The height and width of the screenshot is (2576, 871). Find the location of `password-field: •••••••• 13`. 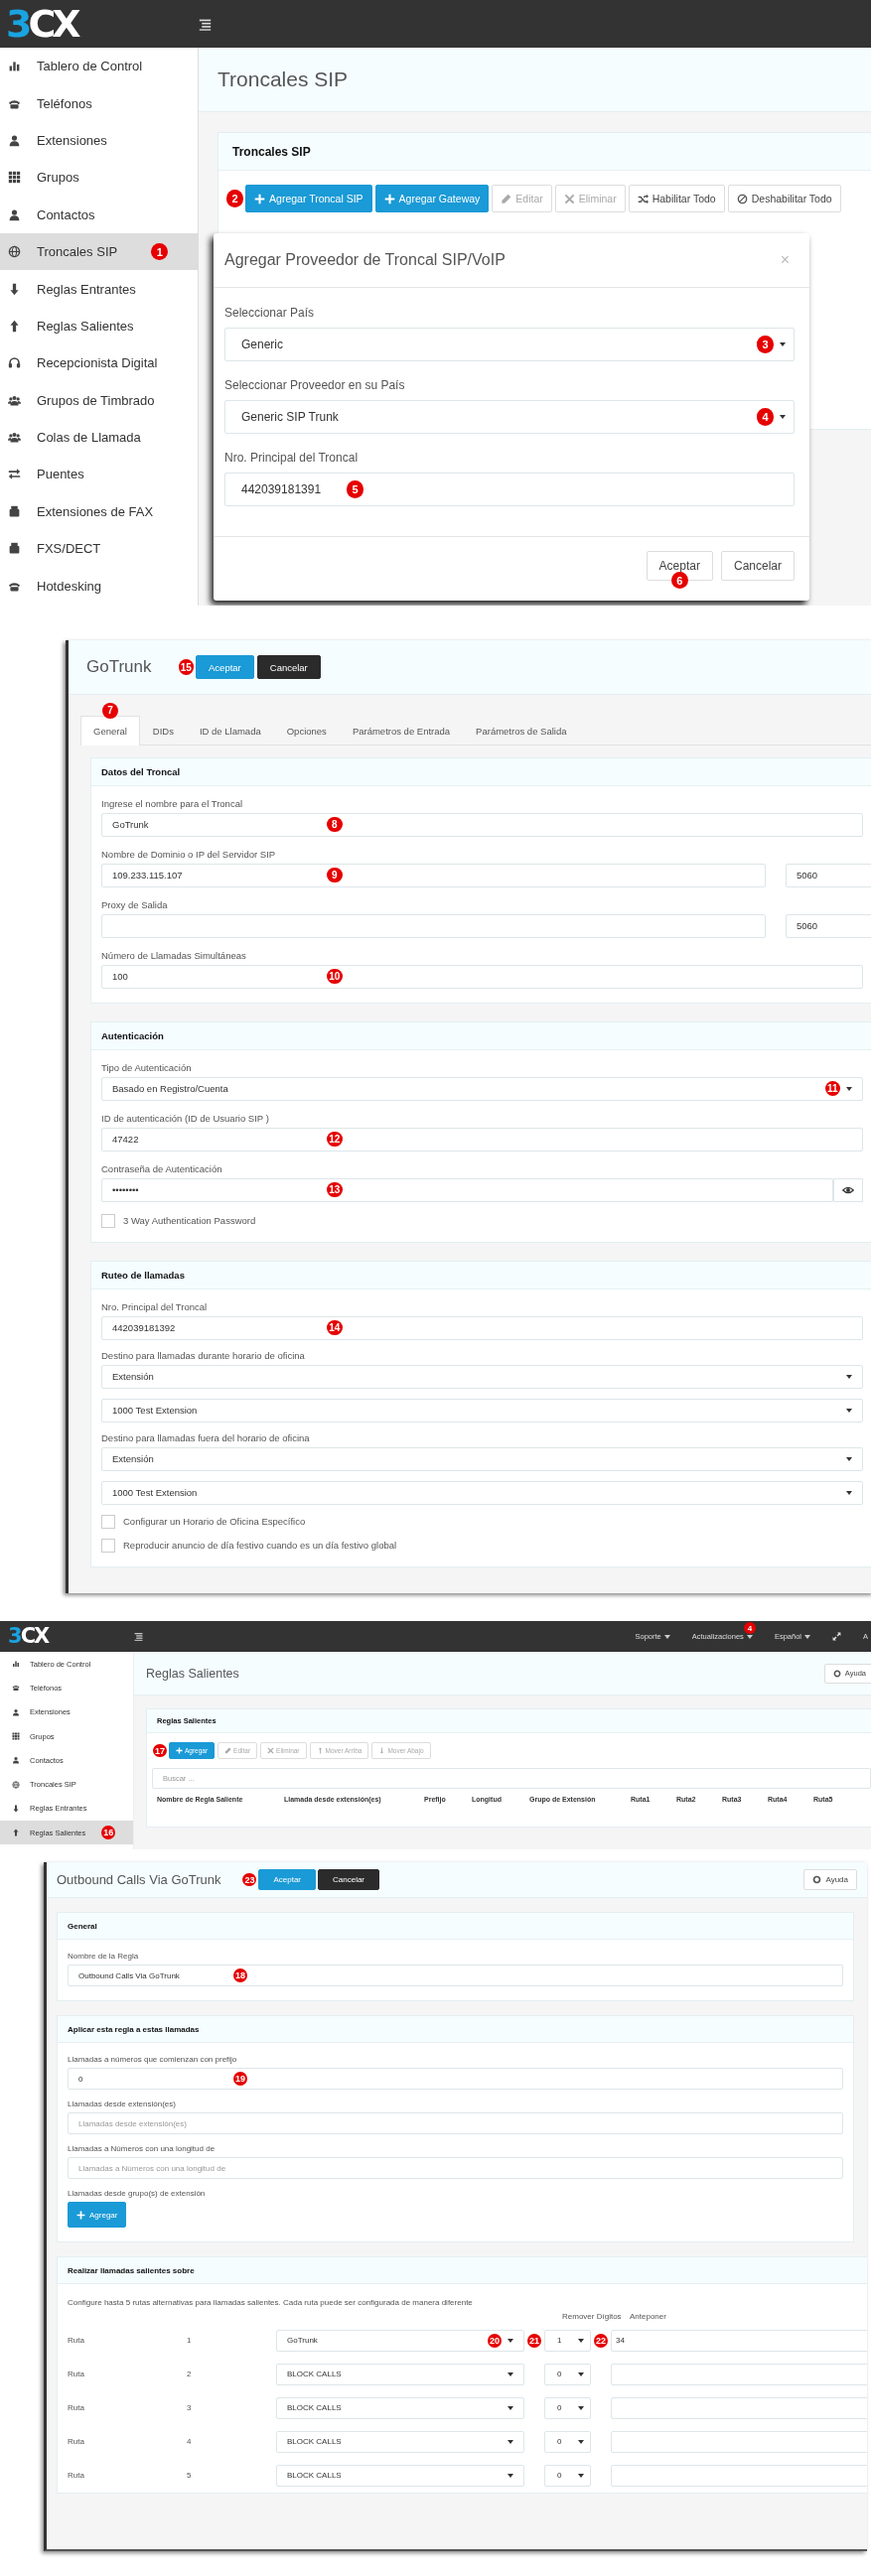

password-field: •••••••• 13 is located at coordinates (467, 1189).